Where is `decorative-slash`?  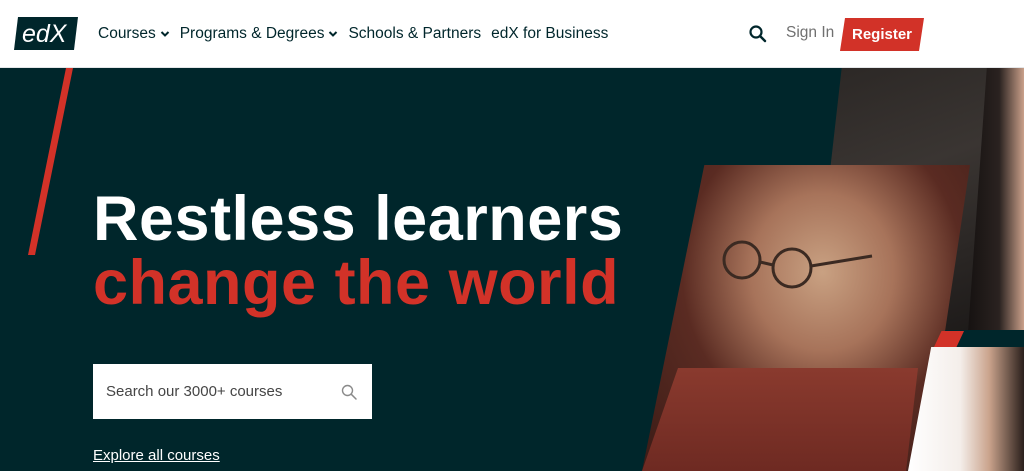
decorative-slash is located at coordinates (50, 161).